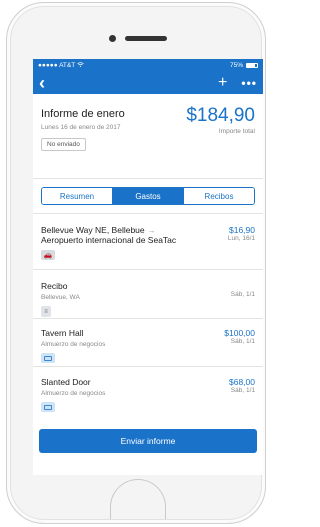 The width and height of the screenshot is (320, 527). Describe the element at coordinates (242, 382) in the screenshot. I see `expense-amount: $68,00` at that location.